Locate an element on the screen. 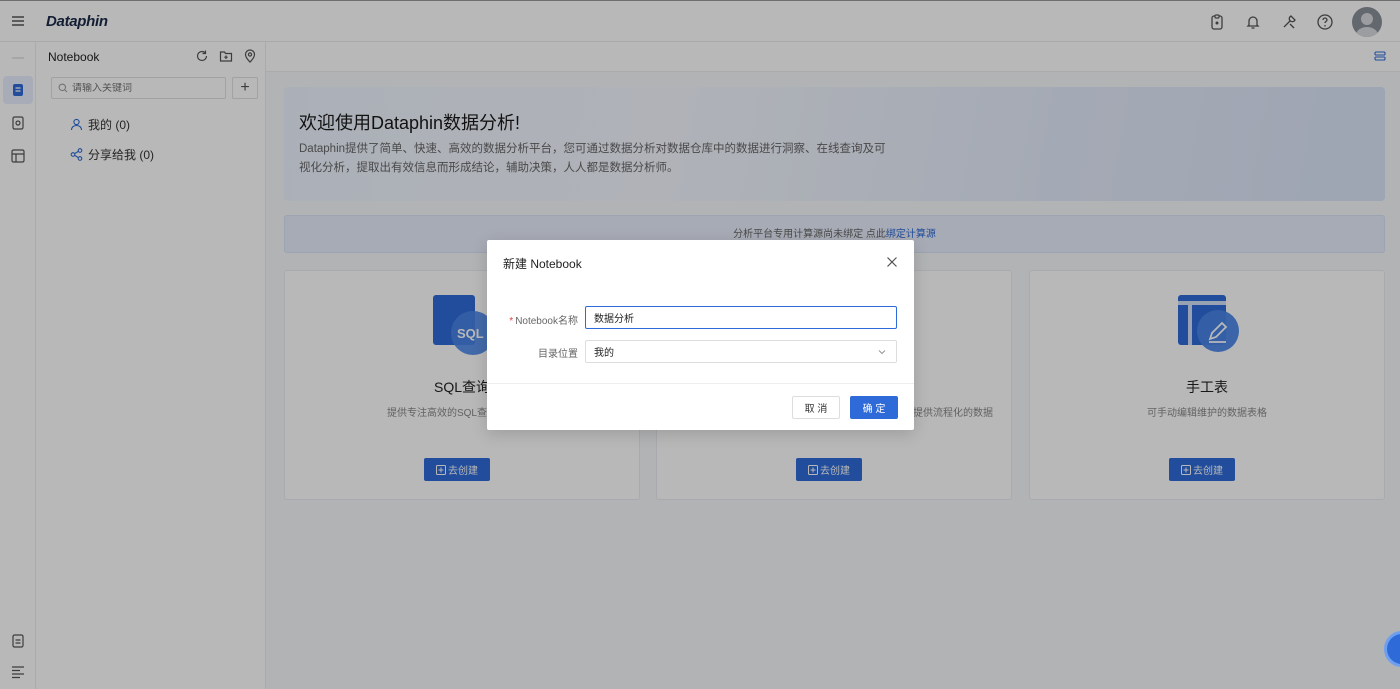 This screenshot has height=689, width=1400. location-select: 我的 is located at coordinates (741, 351).